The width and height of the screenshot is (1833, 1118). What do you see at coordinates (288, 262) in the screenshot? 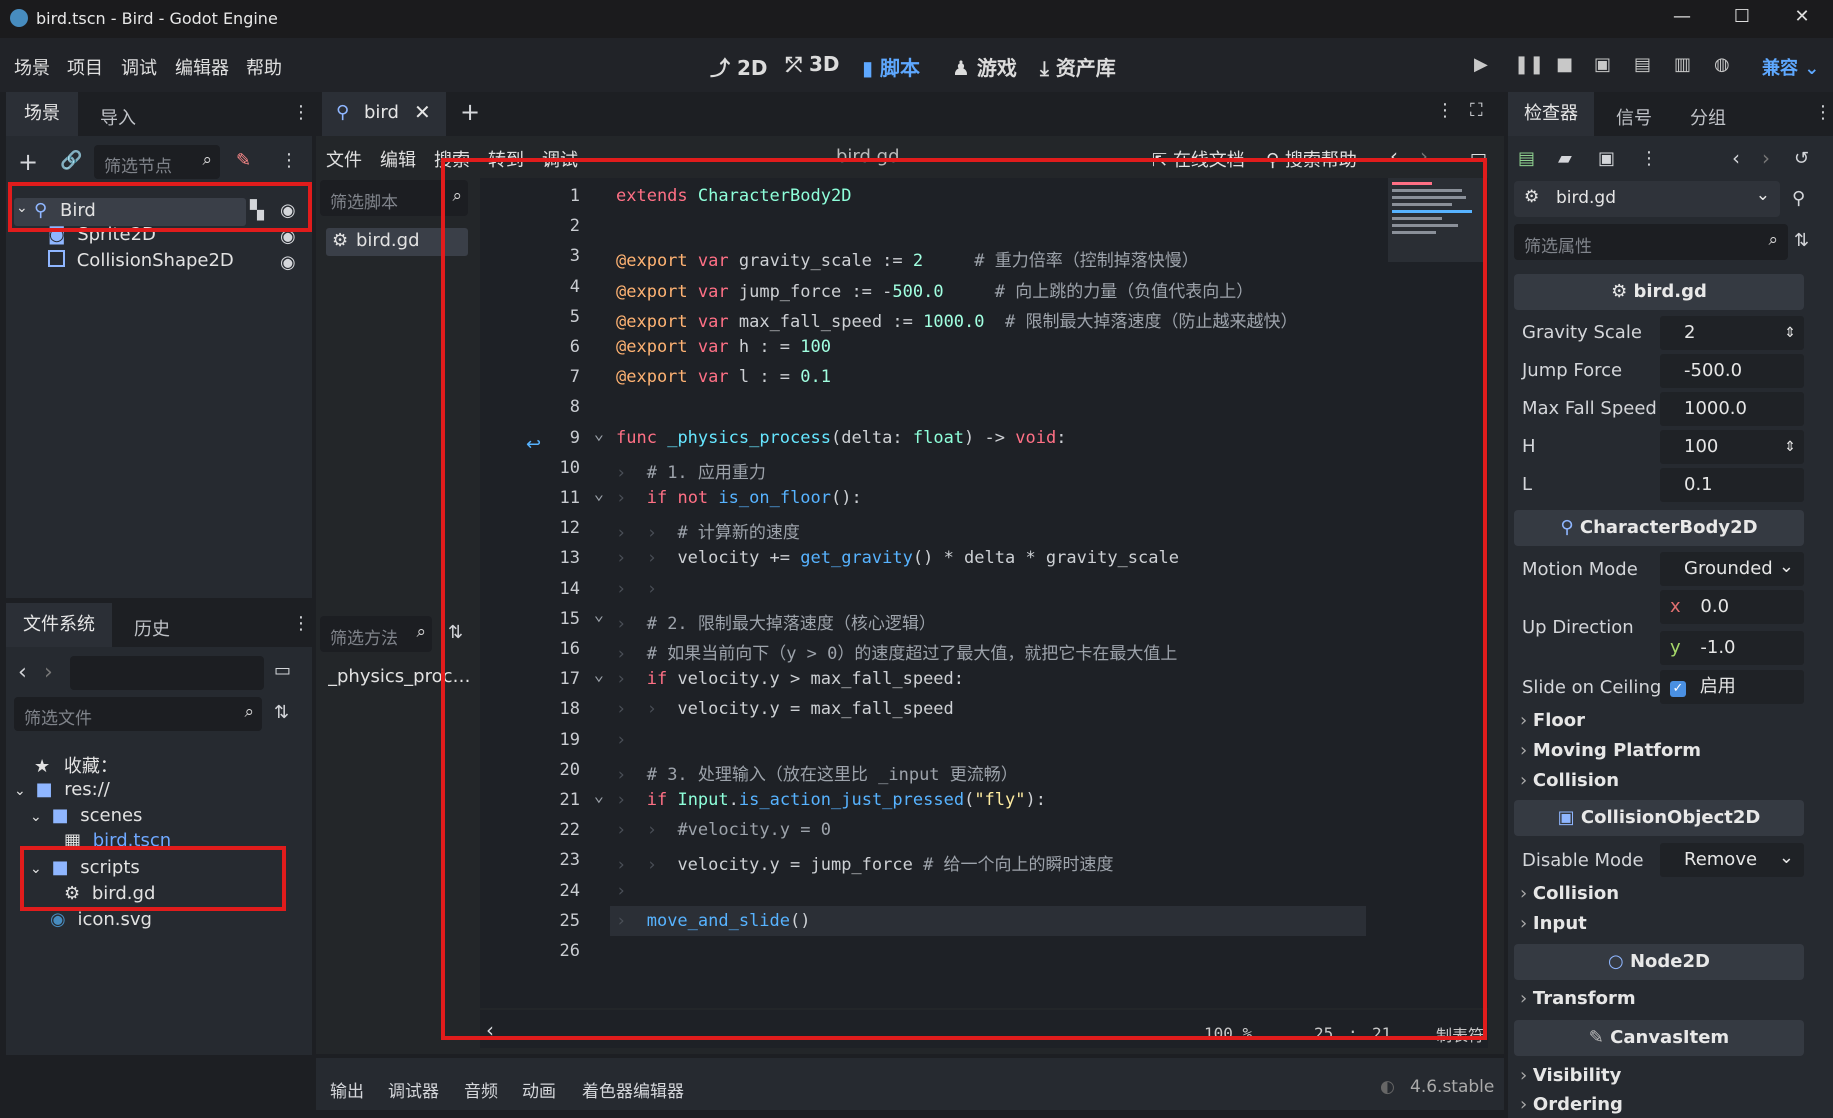
I see `visibility-eye-icon: ◉` at bounding box center [288, 262].